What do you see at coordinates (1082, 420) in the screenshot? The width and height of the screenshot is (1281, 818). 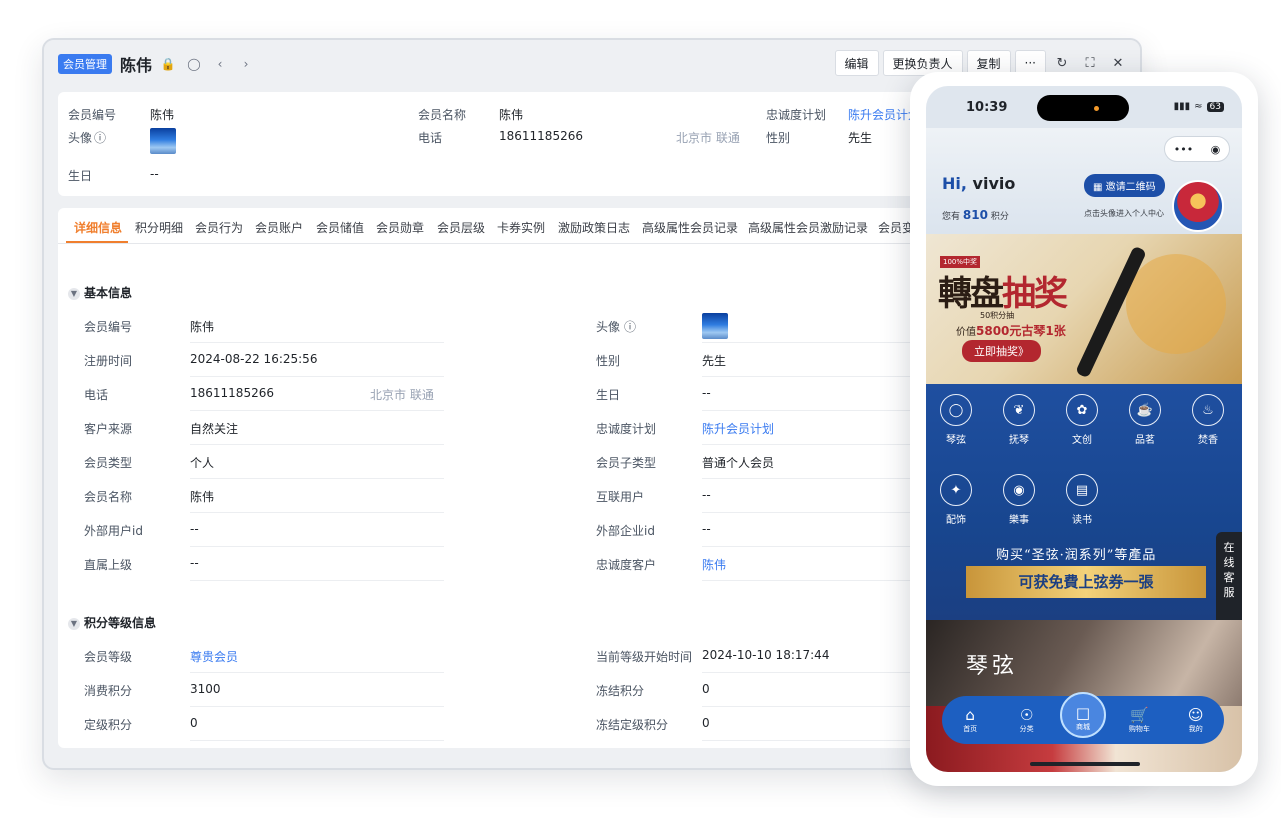 I see `category-creative: ✿ 文创` at bounding box center [1082, 420].